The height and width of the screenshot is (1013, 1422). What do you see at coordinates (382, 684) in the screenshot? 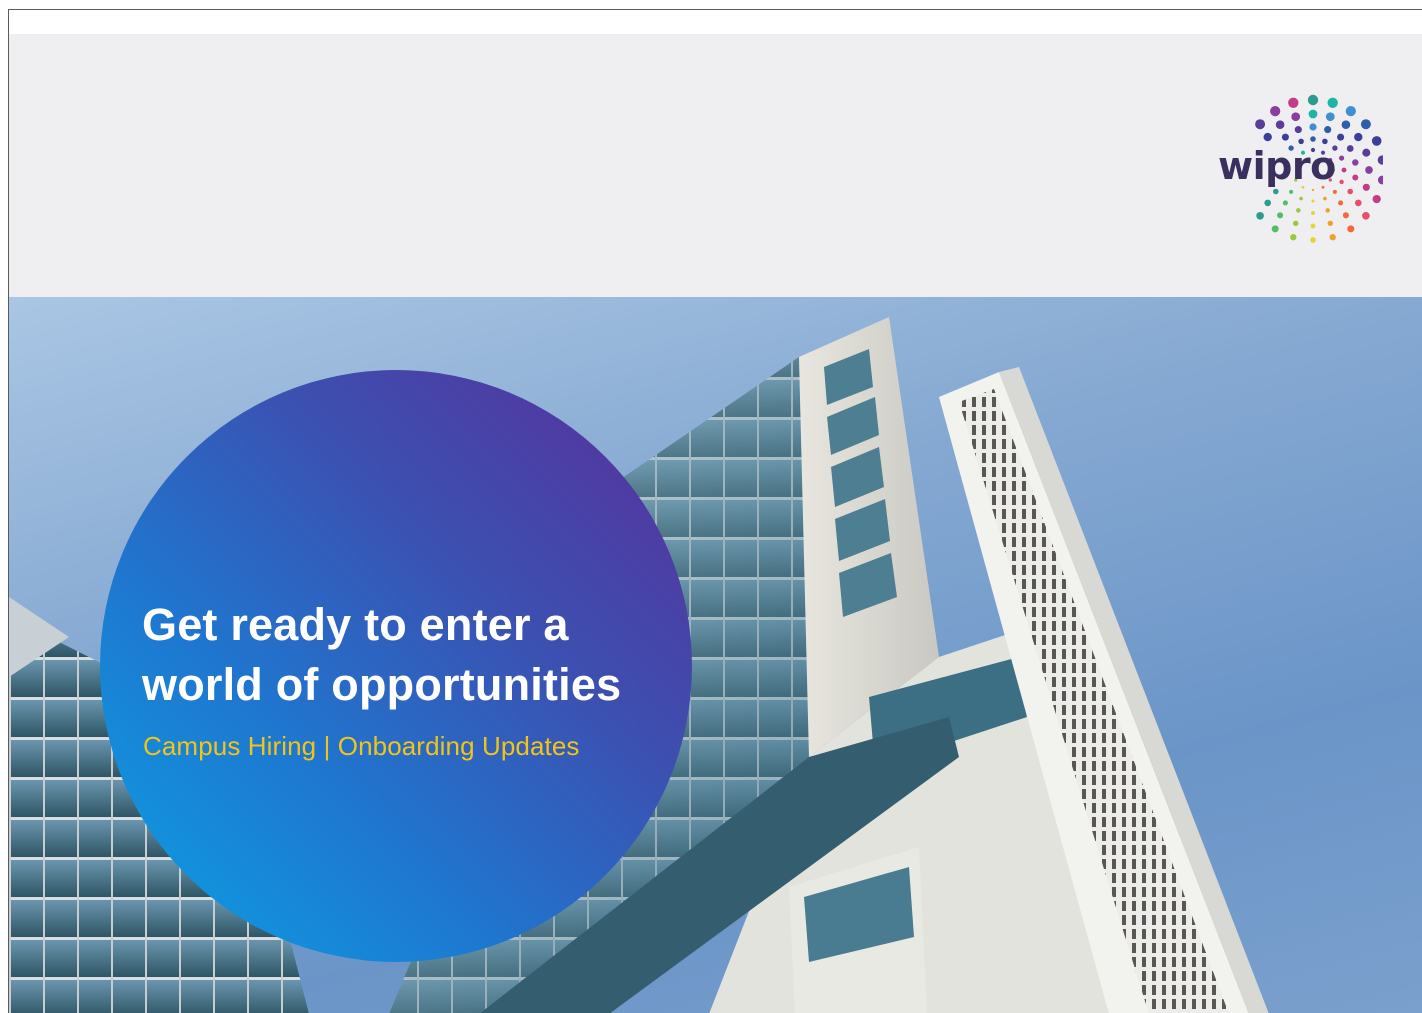
I see `headline-line-2: world of opportunities` at bounding box center [382, 684].